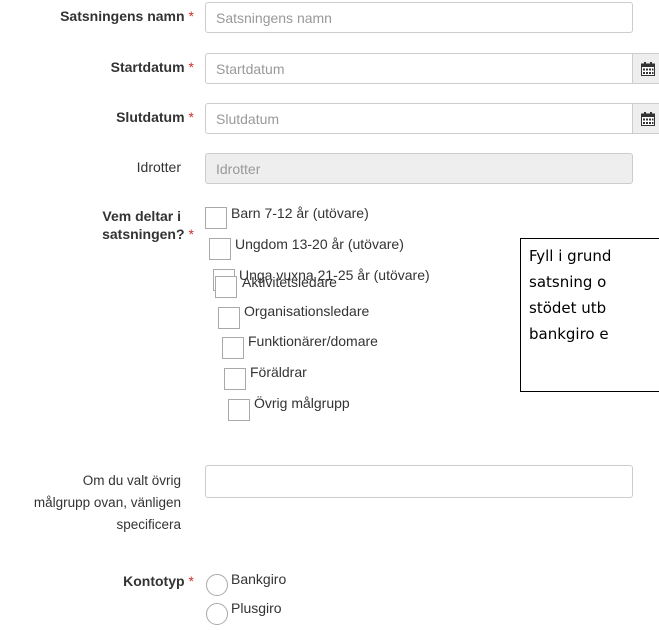 This screenshot has width=659, height=630. Describe the element at coordinates (278, 372) in the screenshot. I see `checkbox-label-foraldrar: Föräldrar` at that location.